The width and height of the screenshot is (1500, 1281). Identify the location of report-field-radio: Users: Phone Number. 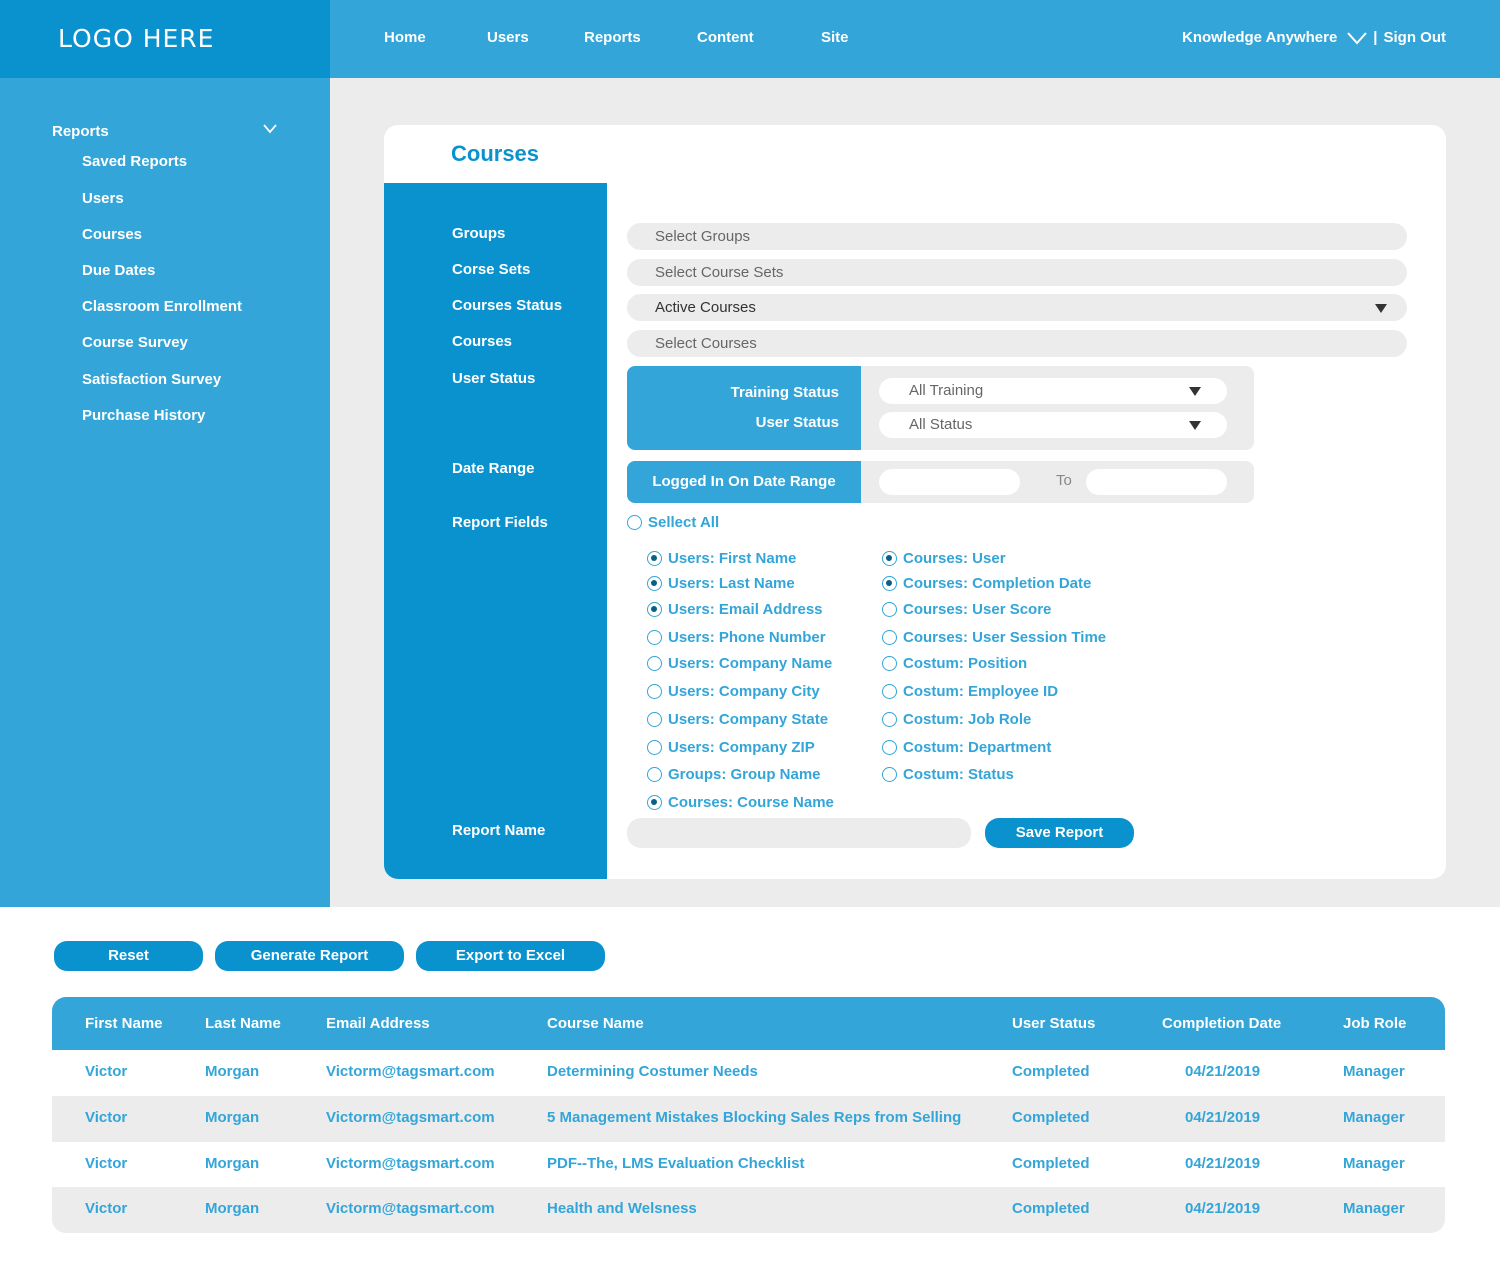
(736, 637).